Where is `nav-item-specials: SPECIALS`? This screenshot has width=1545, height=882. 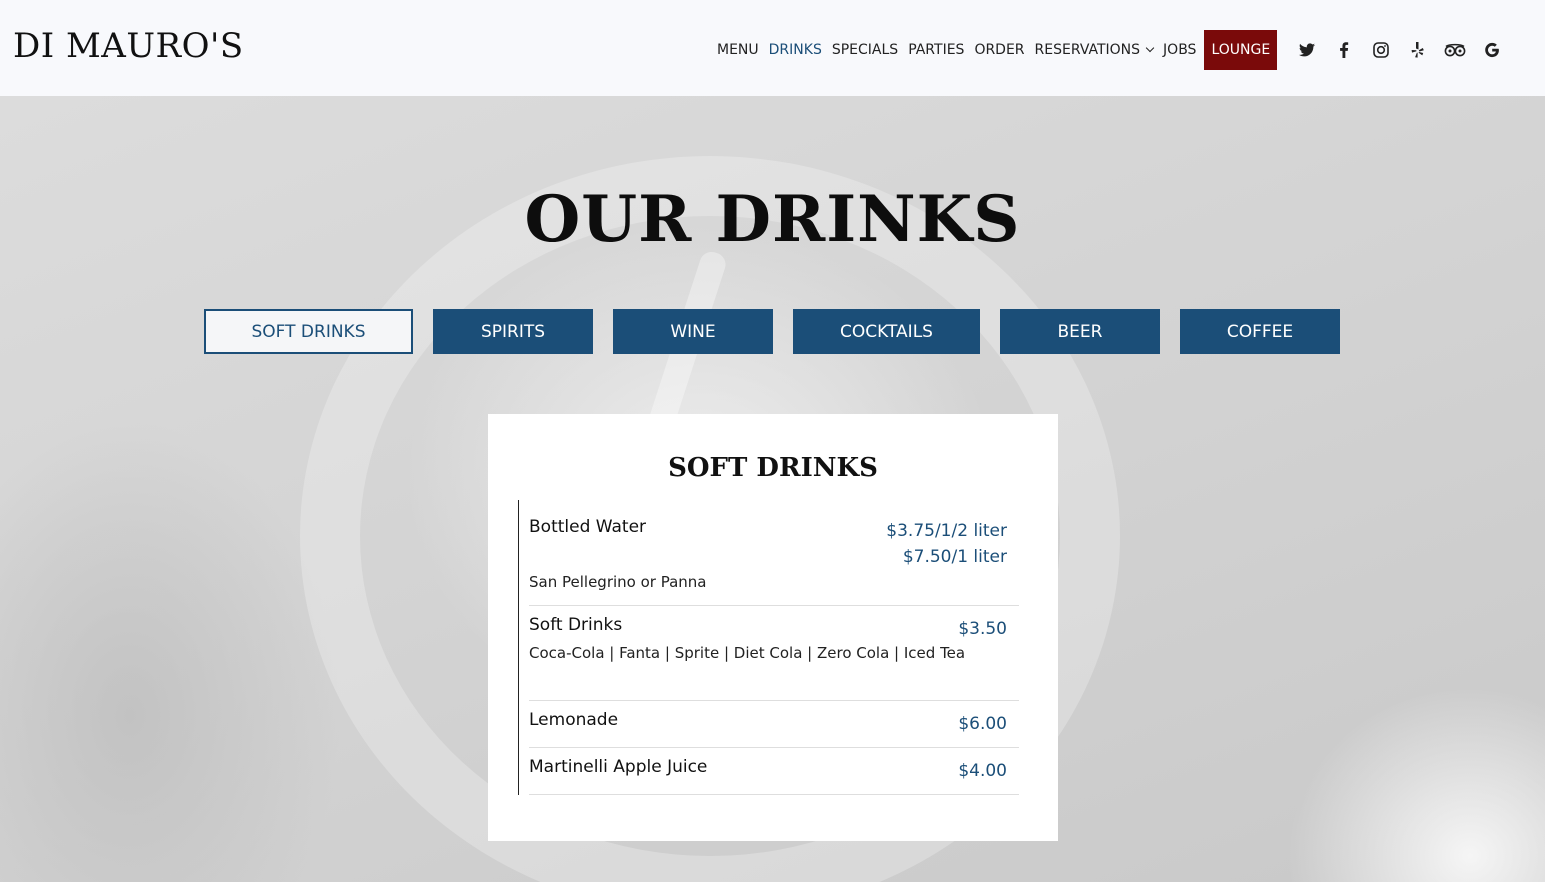 nav-item-specials: SPECIALS is located at coordinates (865, 50).